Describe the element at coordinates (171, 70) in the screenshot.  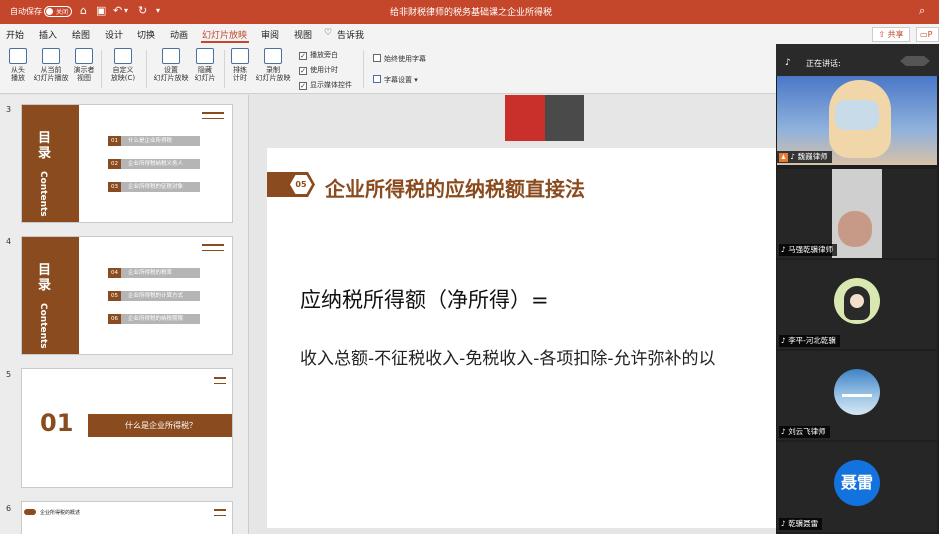
I see `setup-line1: 设置` at that location.